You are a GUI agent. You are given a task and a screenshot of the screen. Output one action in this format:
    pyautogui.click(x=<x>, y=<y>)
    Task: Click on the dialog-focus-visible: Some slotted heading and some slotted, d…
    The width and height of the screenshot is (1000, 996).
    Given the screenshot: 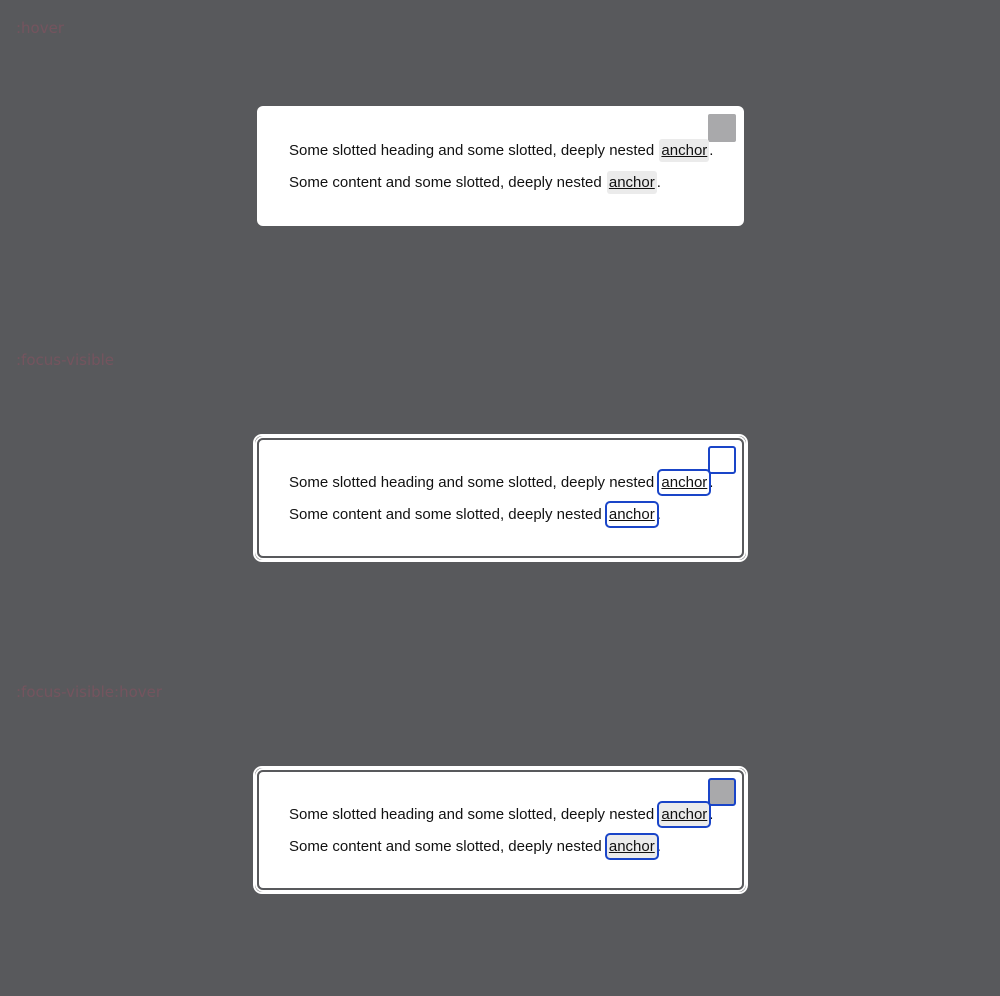 What is the action you would take?
    pyautogui.click(x=500, y=498)
    